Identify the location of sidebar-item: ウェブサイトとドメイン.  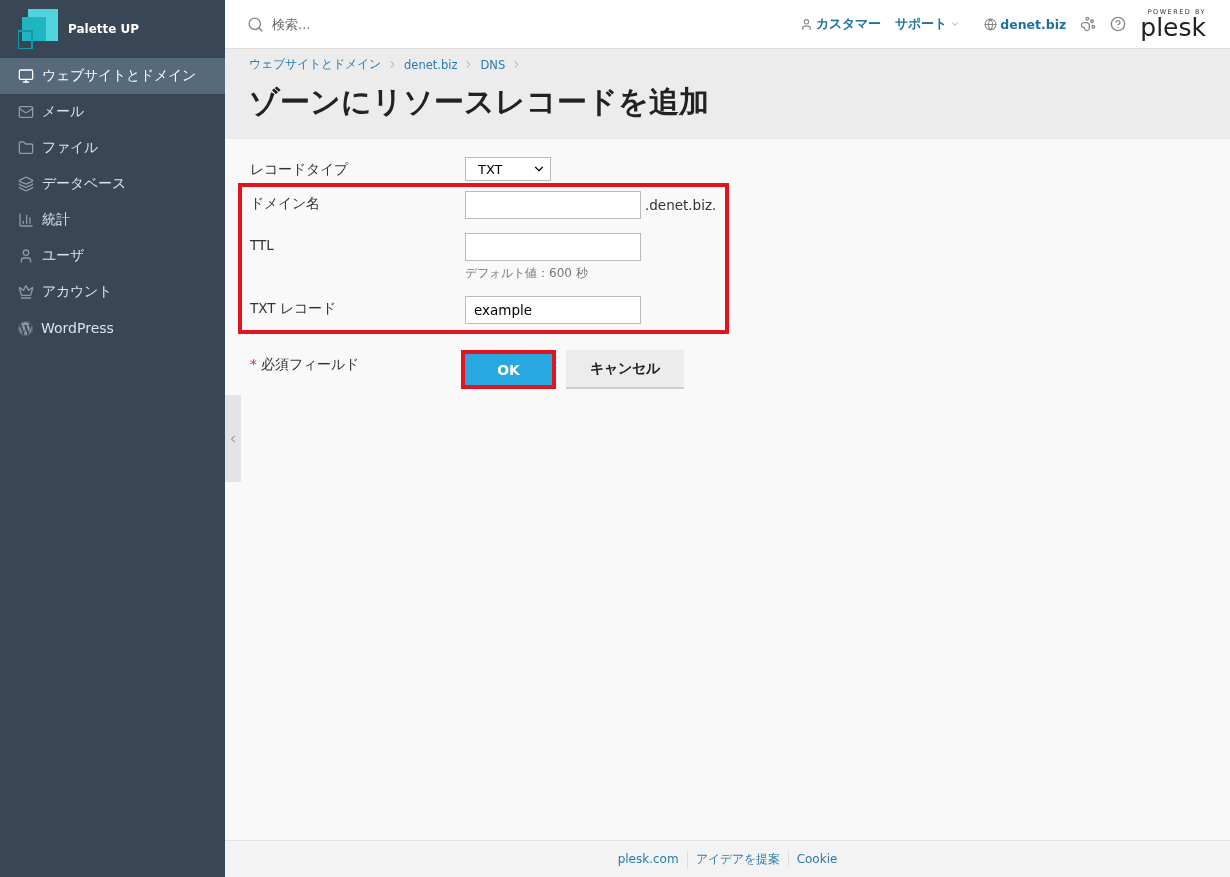
(112, 76).